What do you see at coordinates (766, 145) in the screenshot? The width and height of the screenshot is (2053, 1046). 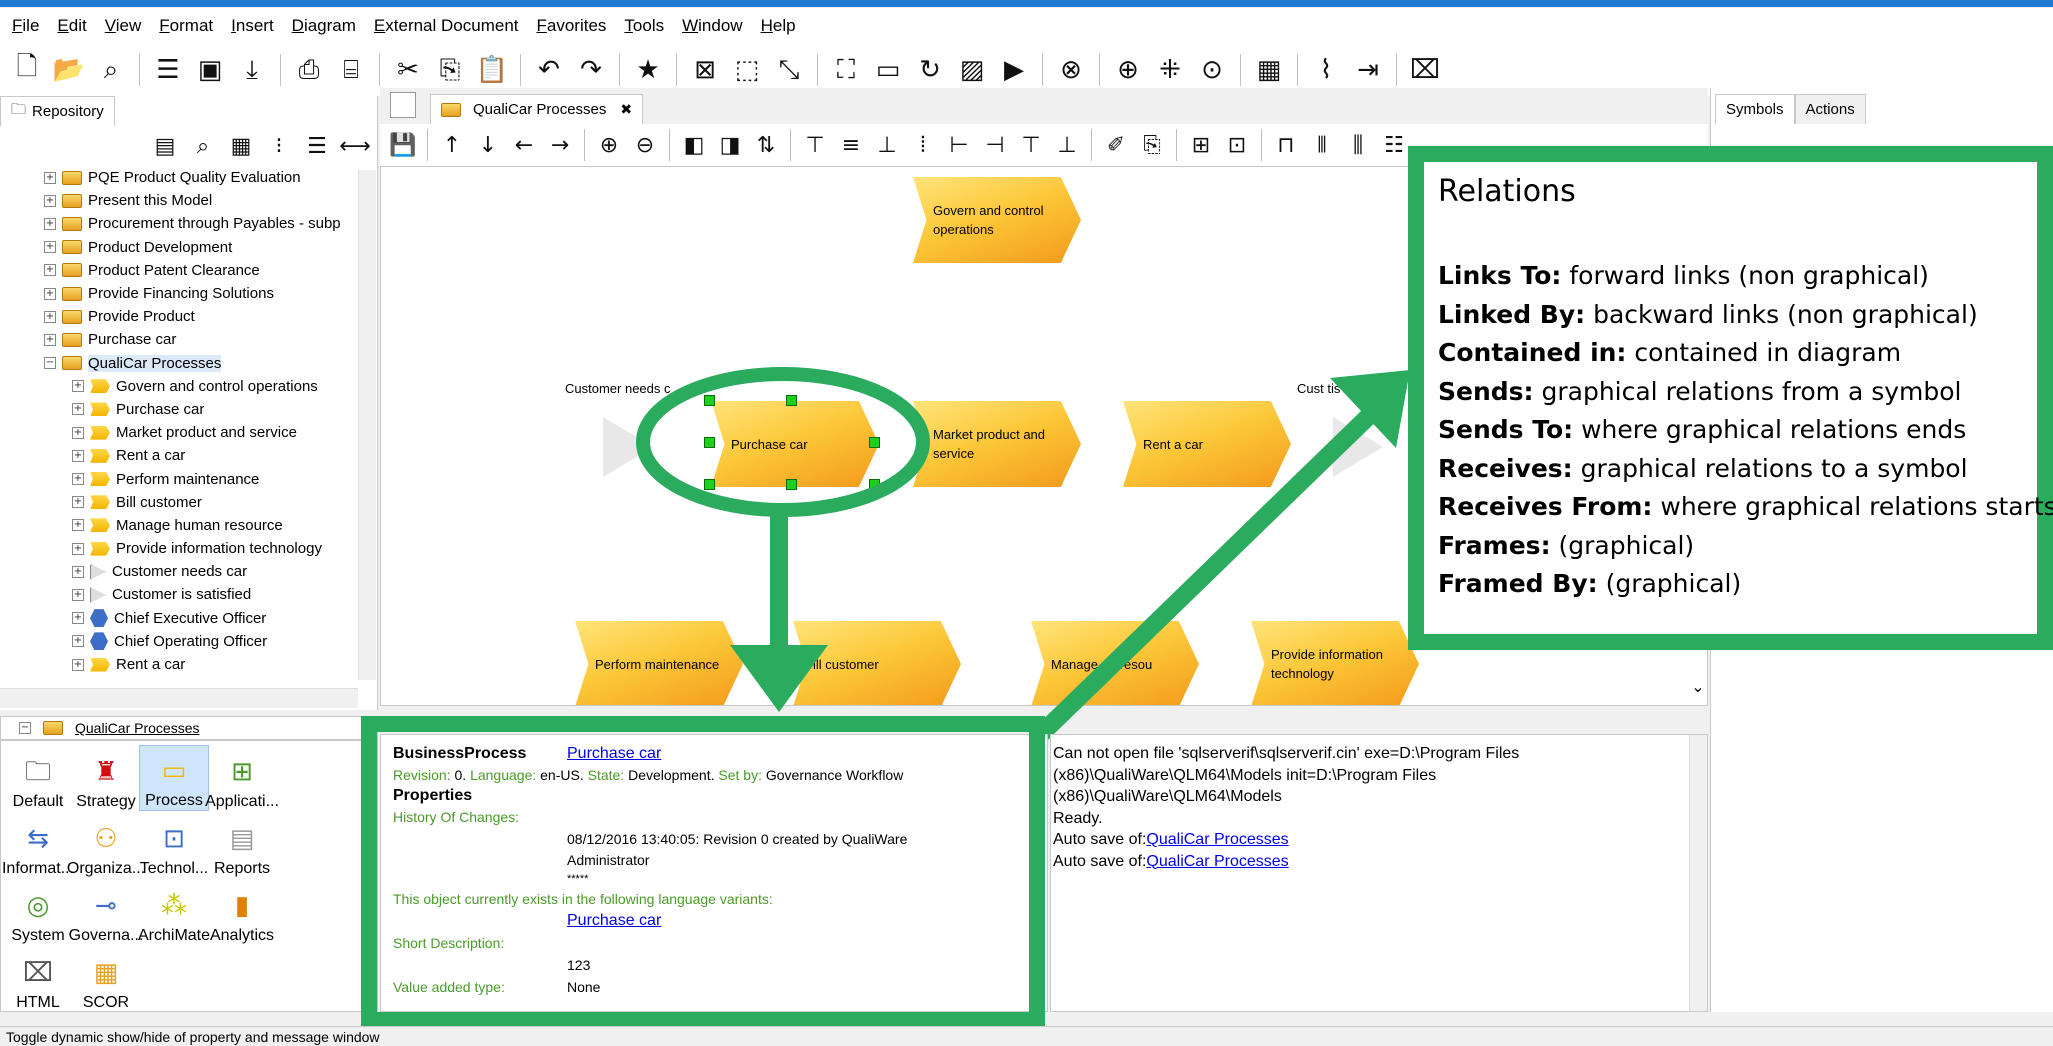 I see `sort-icon: ⇅` at bounding box center [766, 145].